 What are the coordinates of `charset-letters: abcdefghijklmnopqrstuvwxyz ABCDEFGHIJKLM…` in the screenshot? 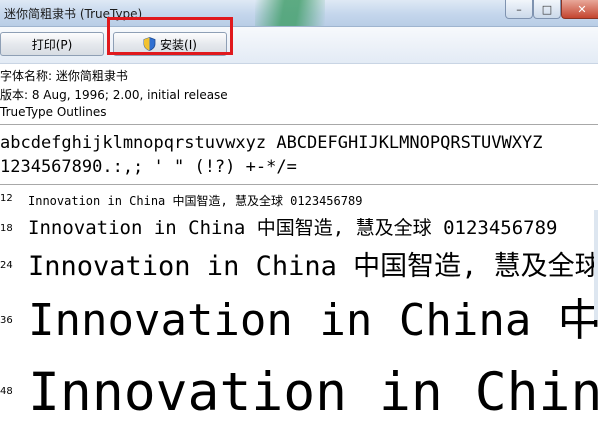 It's located at (271, 143).